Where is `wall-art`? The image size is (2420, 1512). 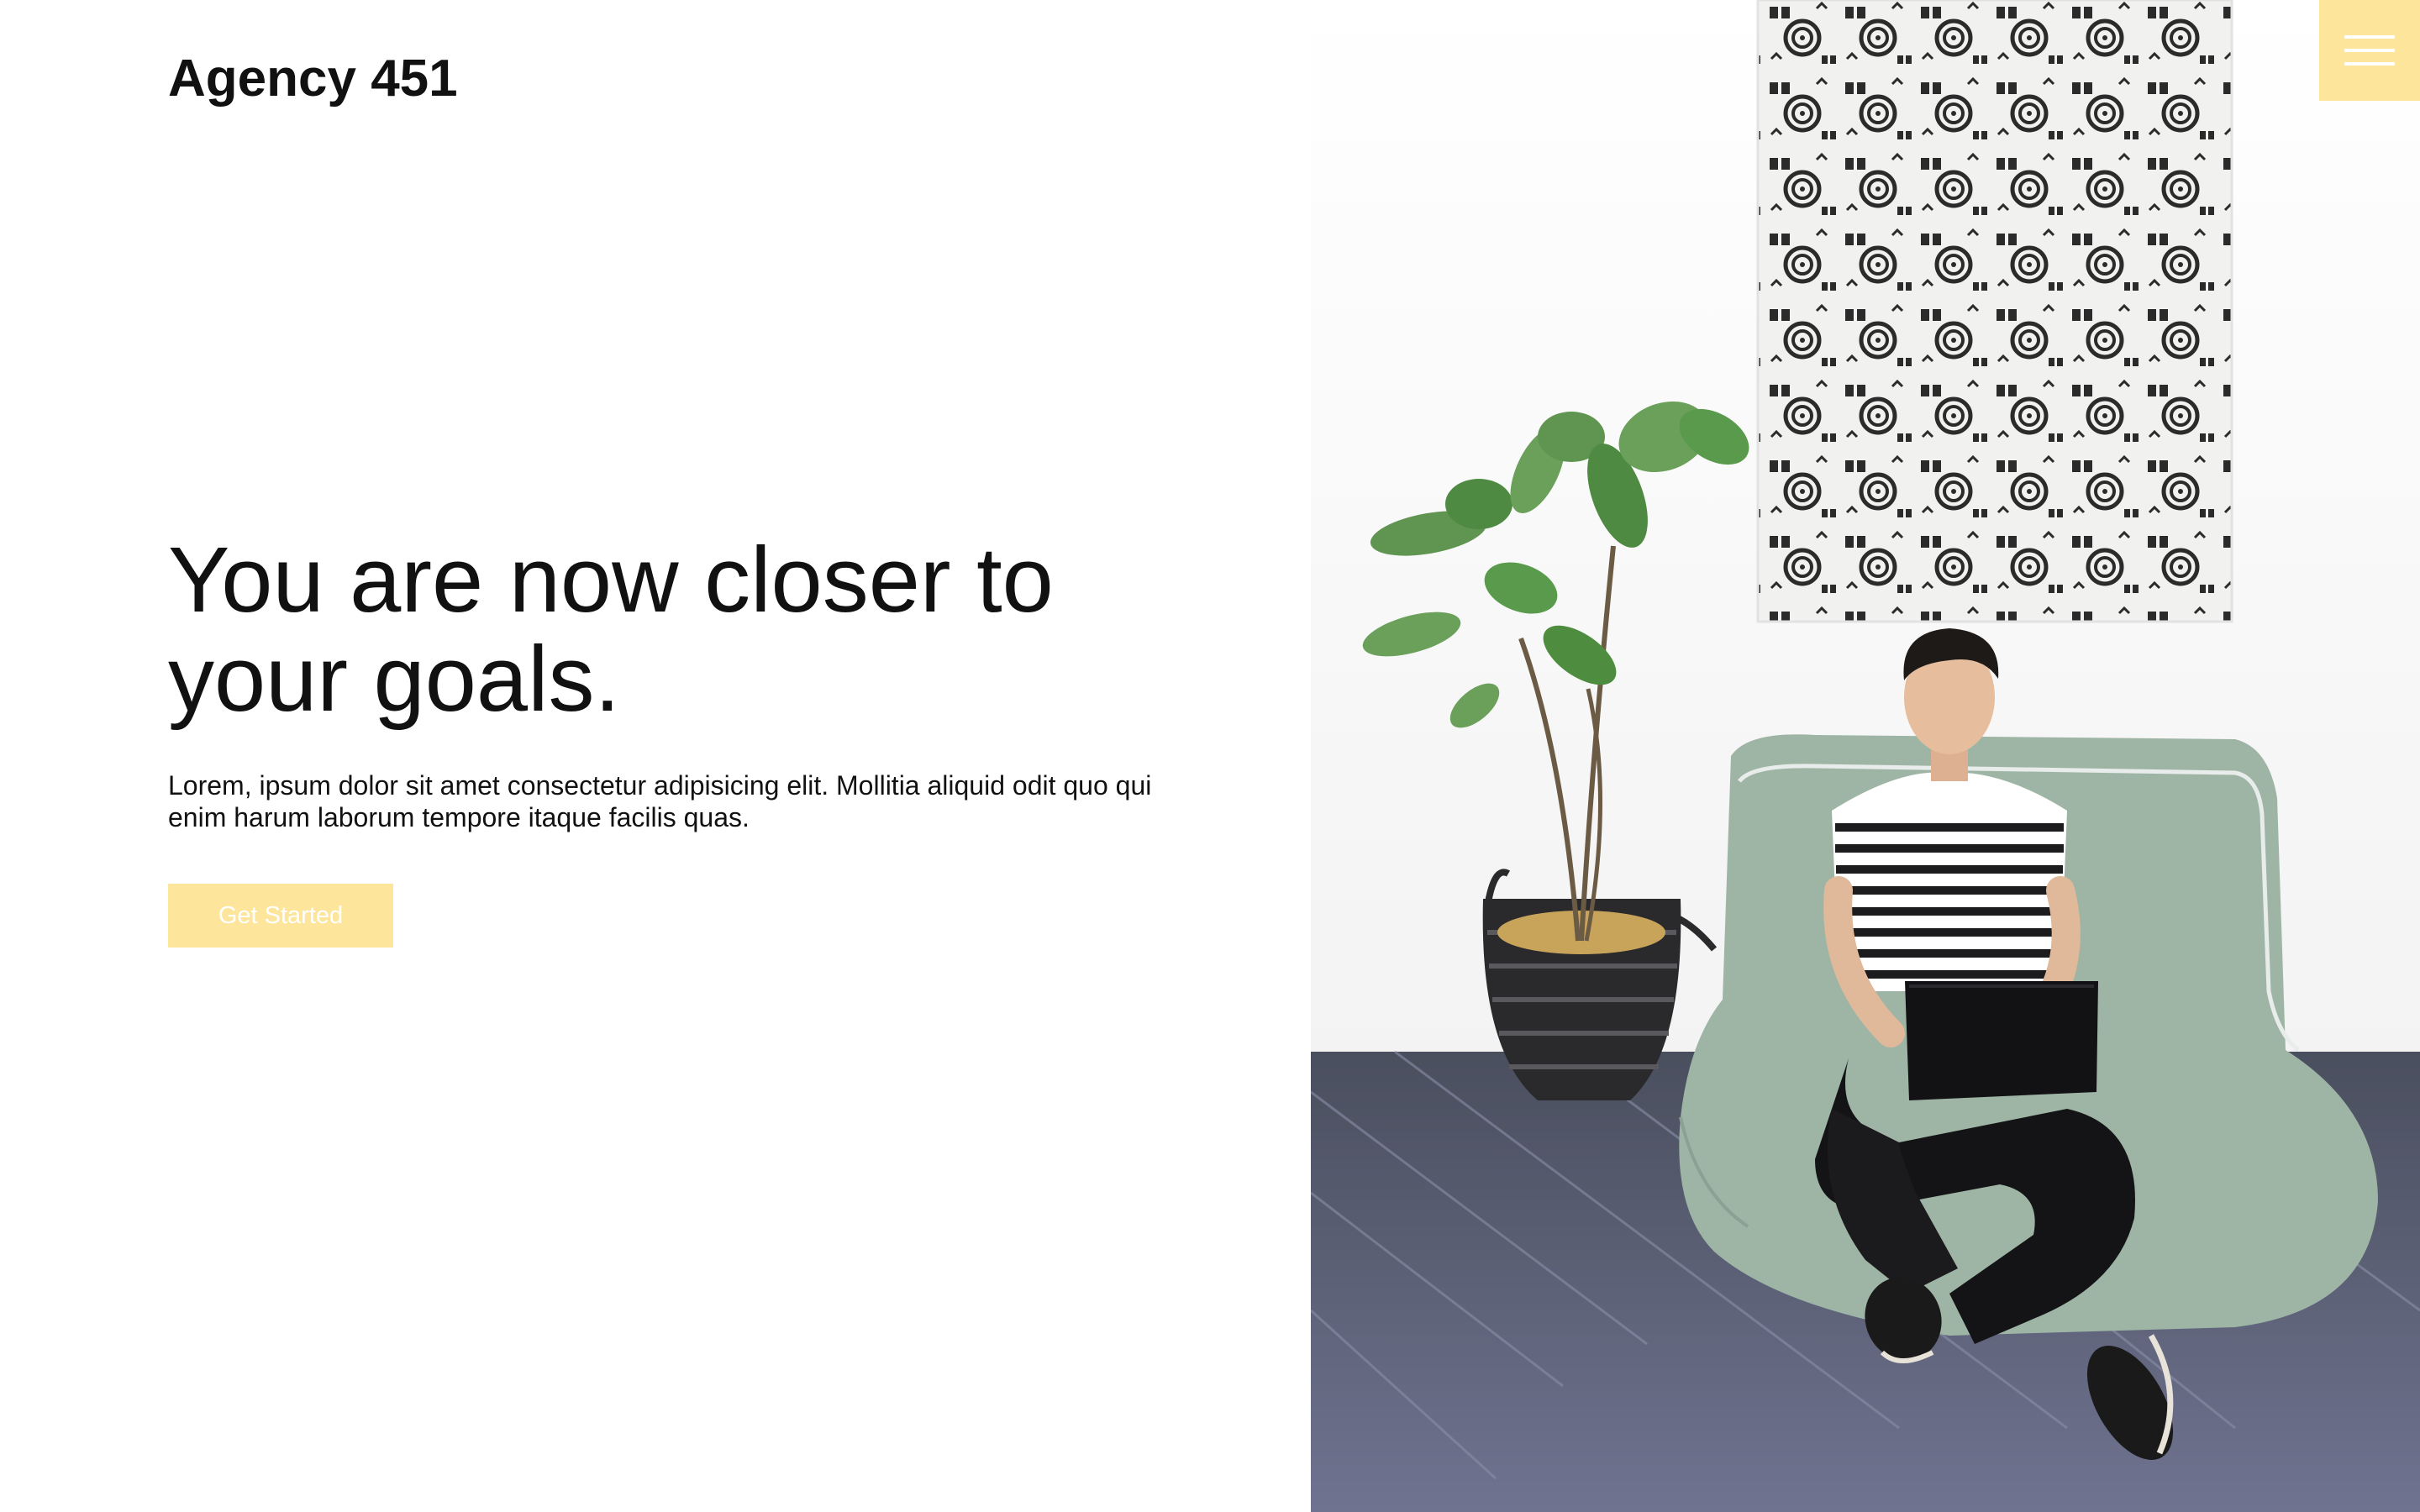
wall-art is located at coordinates (1994, 311).